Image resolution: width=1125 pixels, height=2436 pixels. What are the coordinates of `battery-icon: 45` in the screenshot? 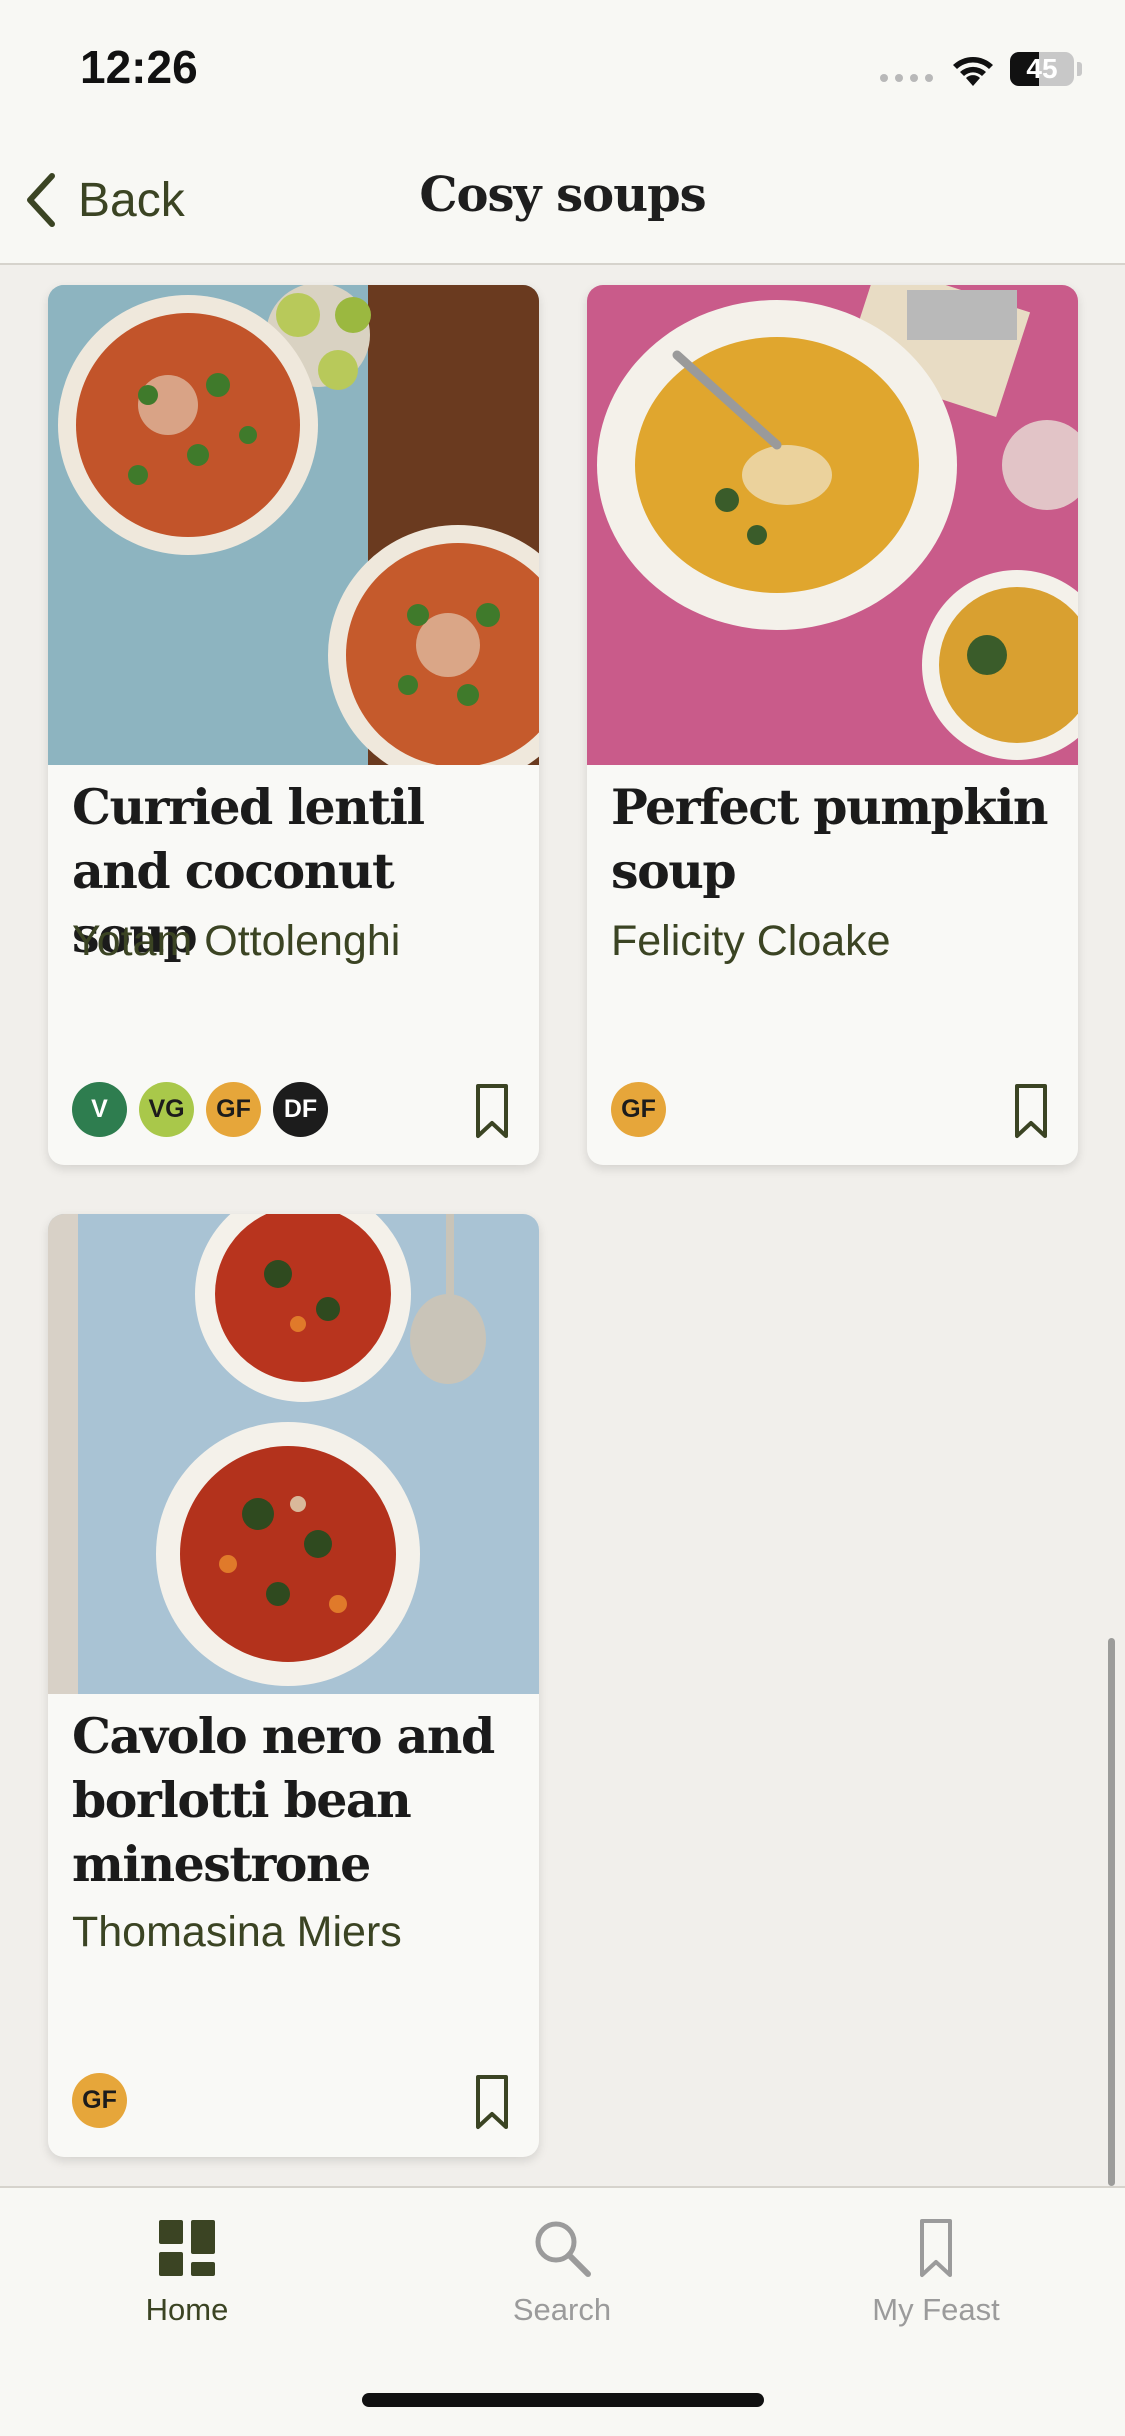 It's located at (1042, 69).